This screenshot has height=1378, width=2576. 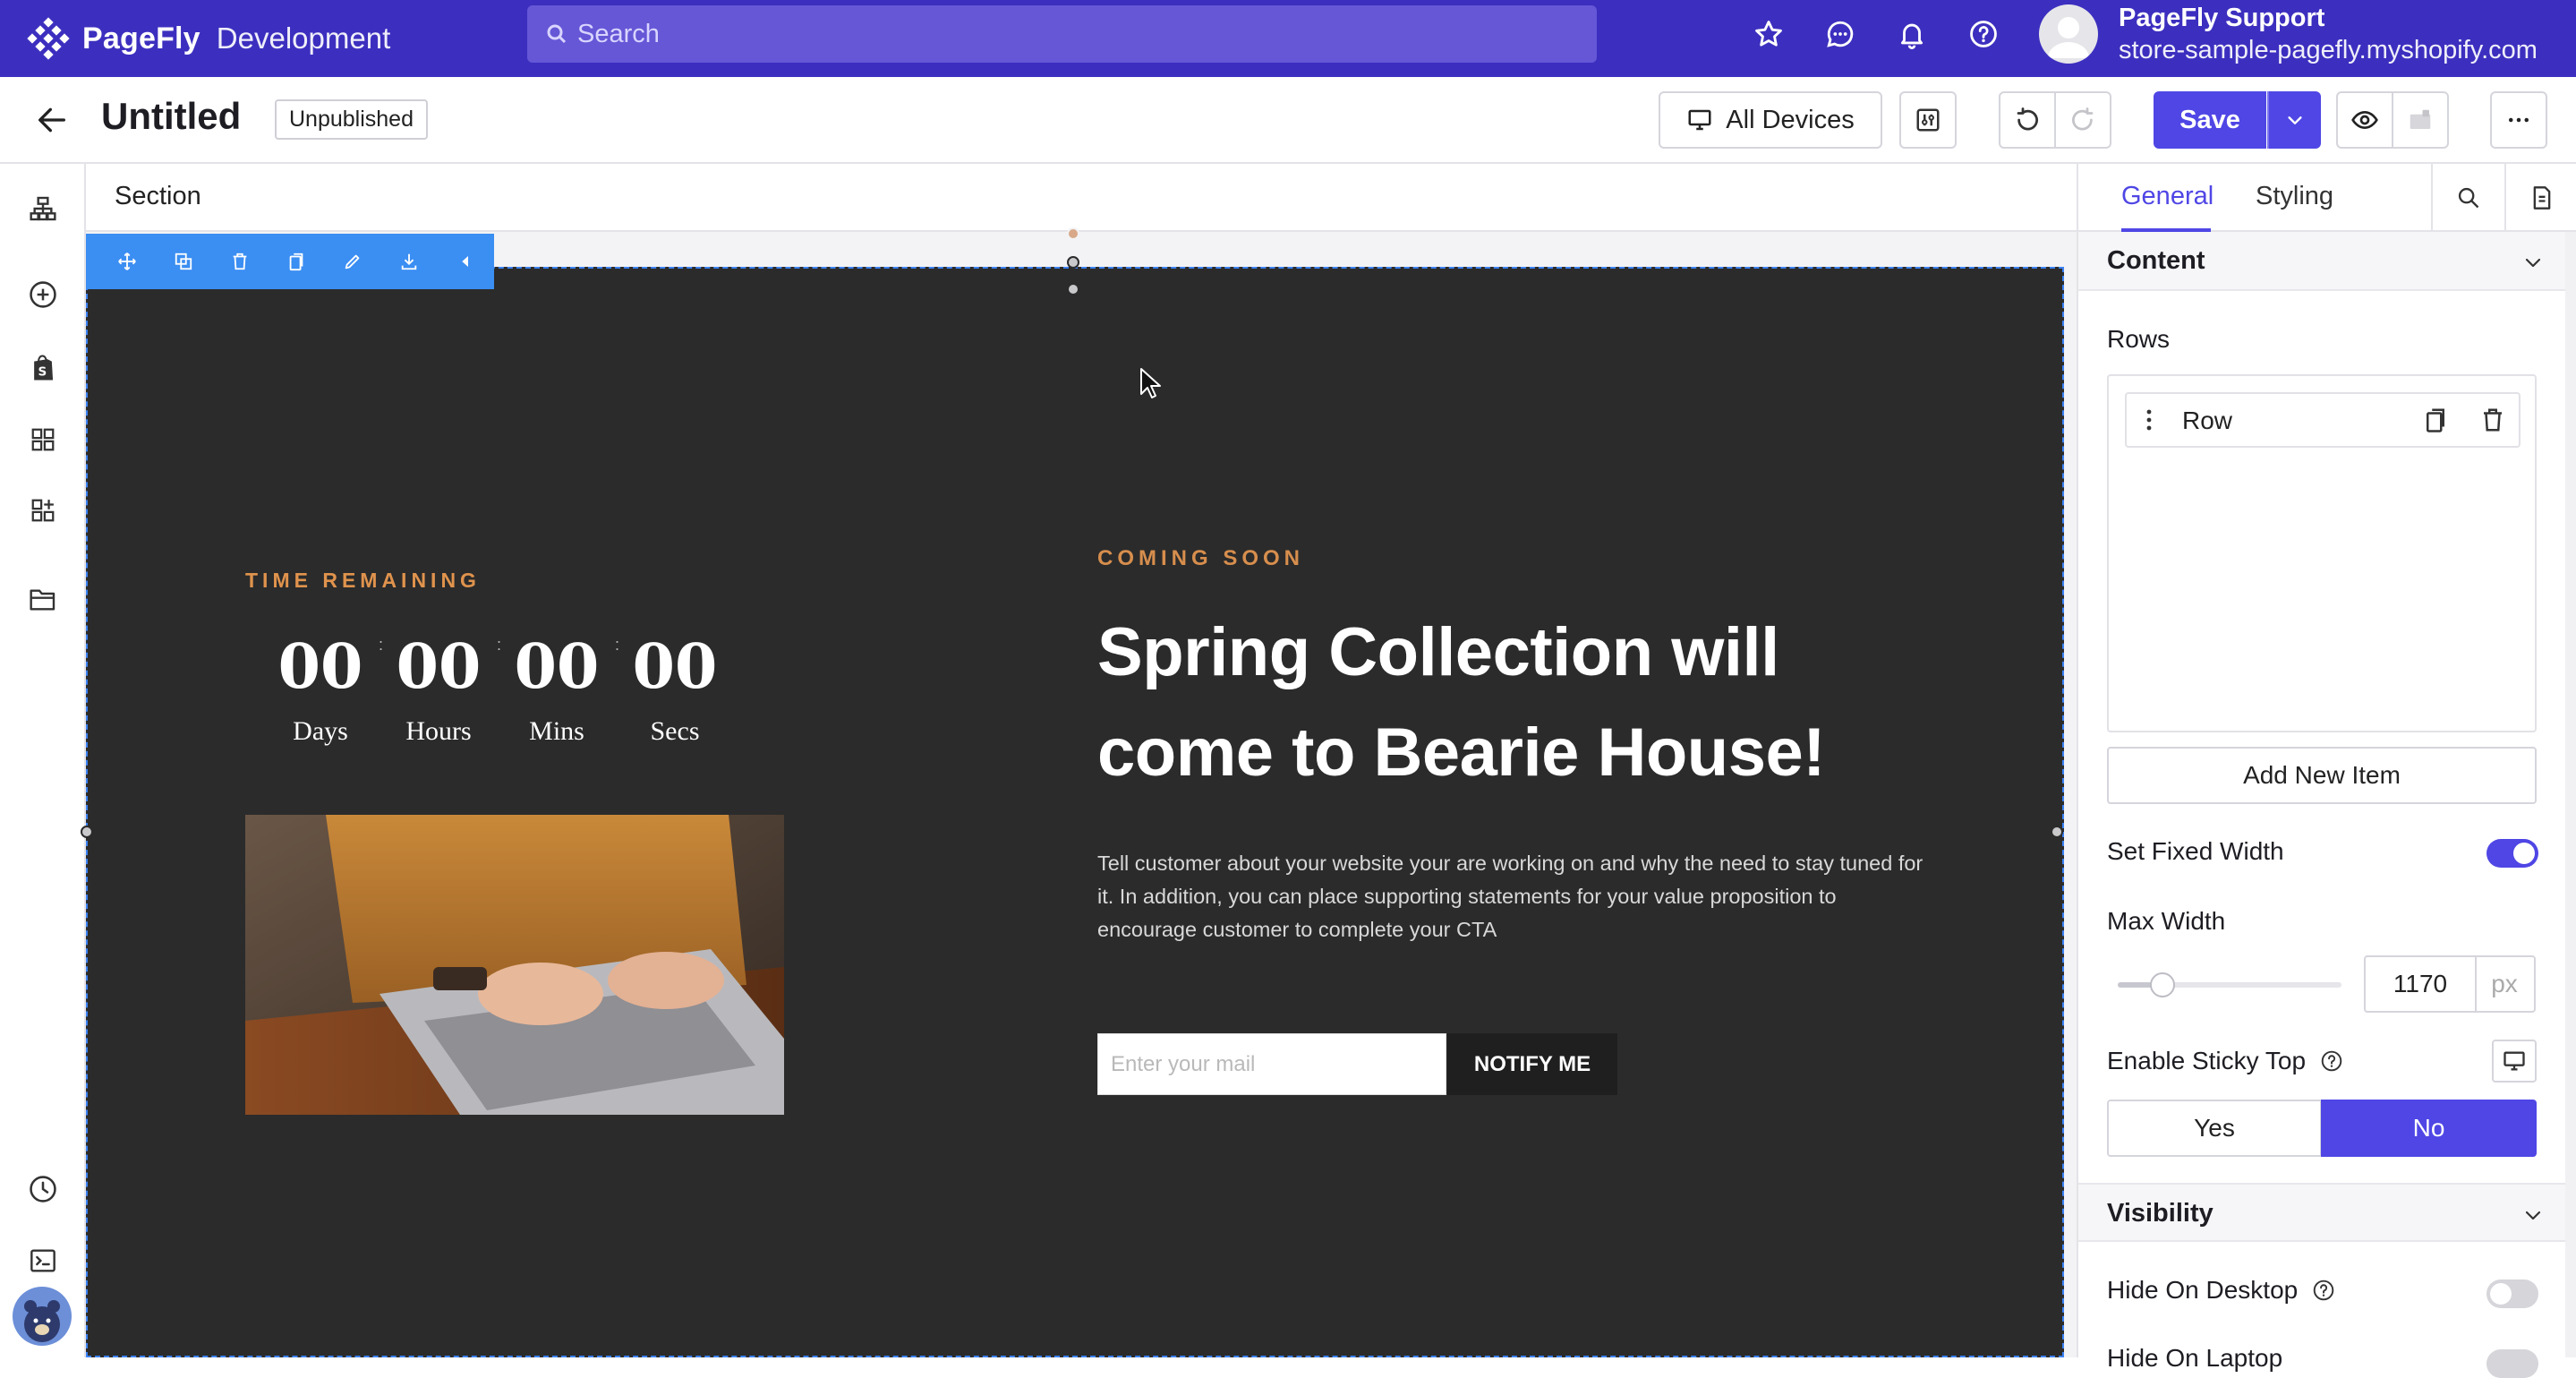 I want to click on save-button: Save, so click(x=2210, y=120).